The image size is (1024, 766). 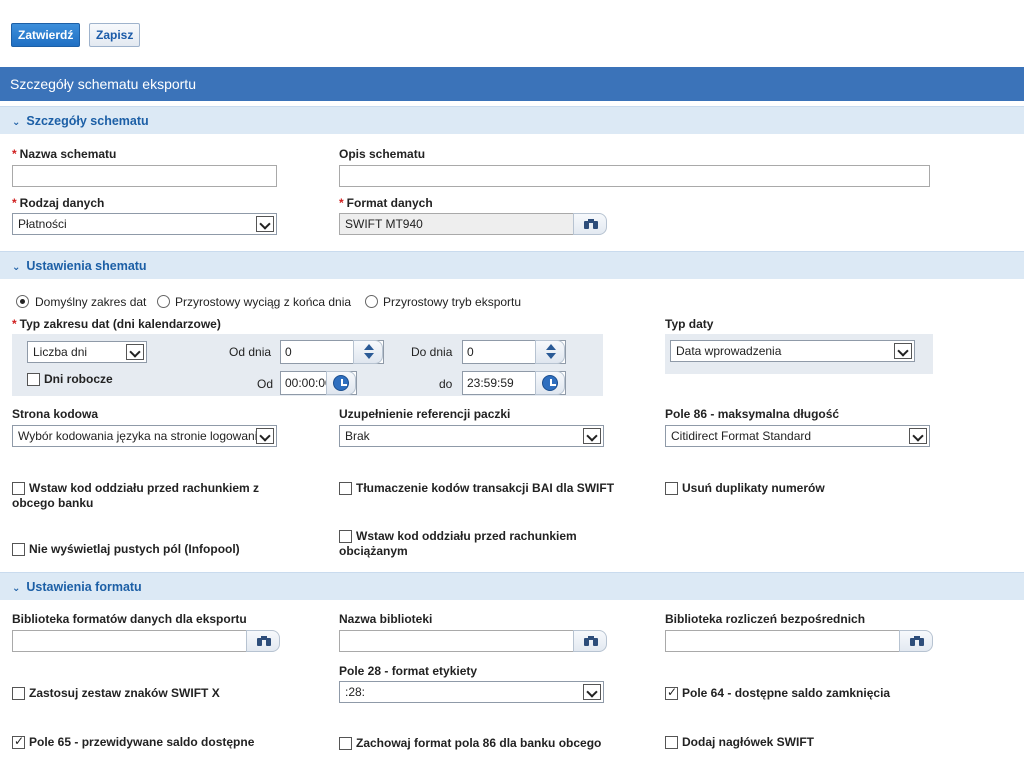 What do you see at coordinates (288, 352) in the screenshot?
I see `from-day-value: 0` at bounding box center [288, 352].